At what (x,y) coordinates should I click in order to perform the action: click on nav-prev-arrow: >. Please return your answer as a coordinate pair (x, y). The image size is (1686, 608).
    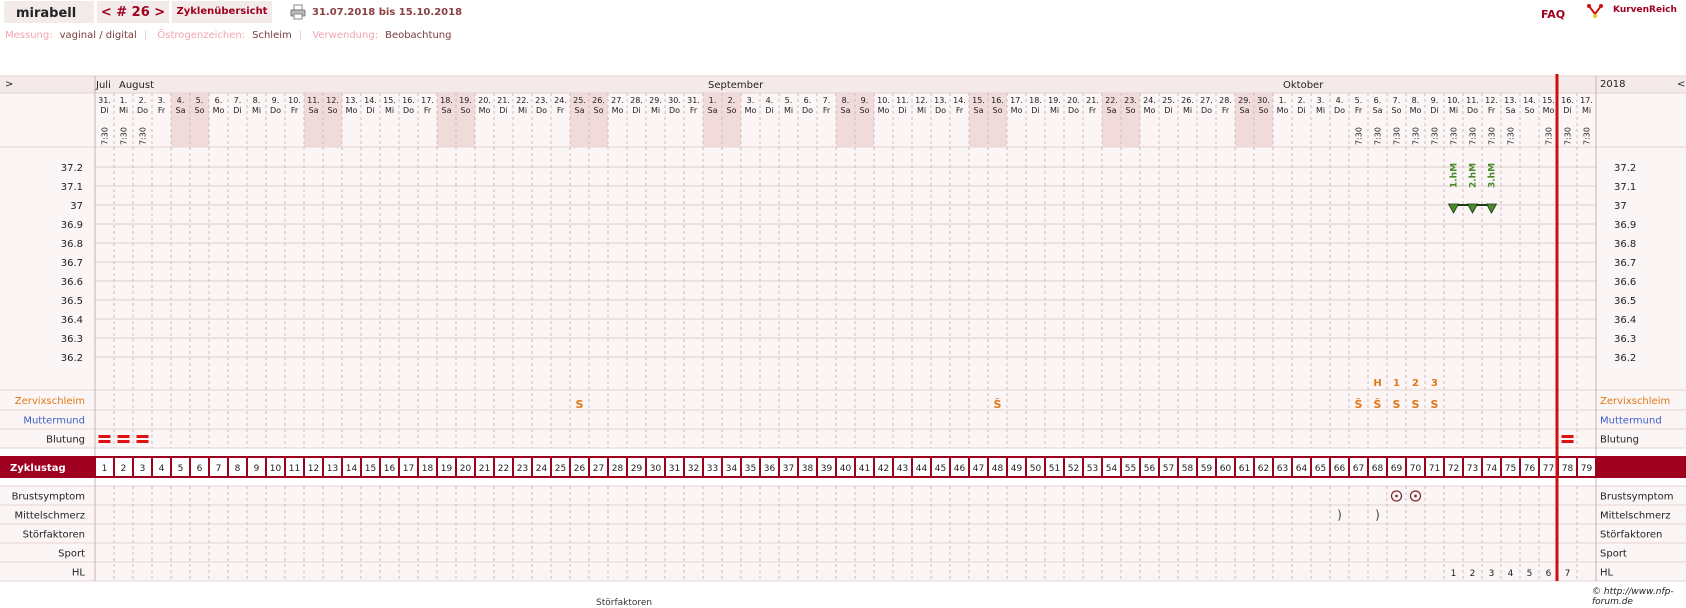
    Looking at the image, I should click on (9, 84).